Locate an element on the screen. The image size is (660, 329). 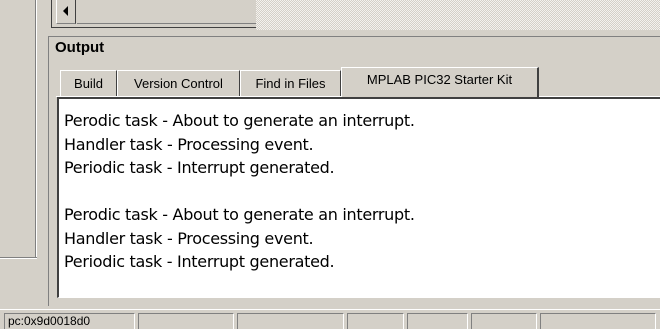
left-arrow-icon is located at coordinates (65, 11).